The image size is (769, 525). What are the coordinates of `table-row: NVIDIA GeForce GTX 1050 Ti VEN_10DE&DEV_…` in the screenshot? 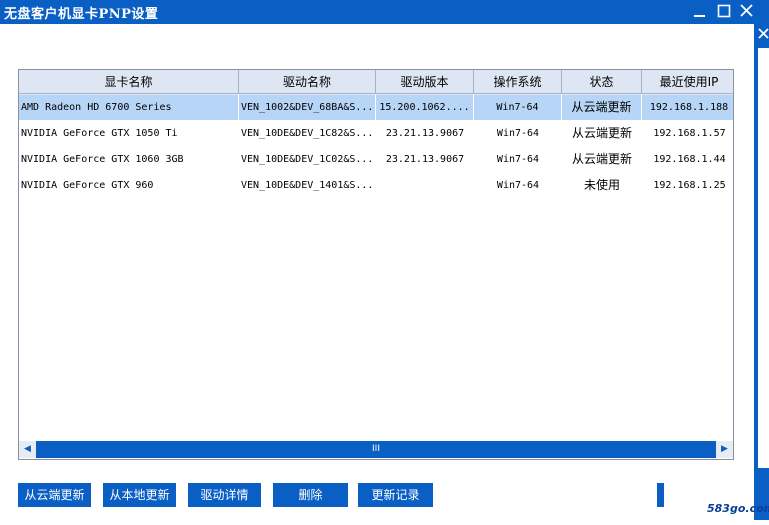 It's located at (376, 133).